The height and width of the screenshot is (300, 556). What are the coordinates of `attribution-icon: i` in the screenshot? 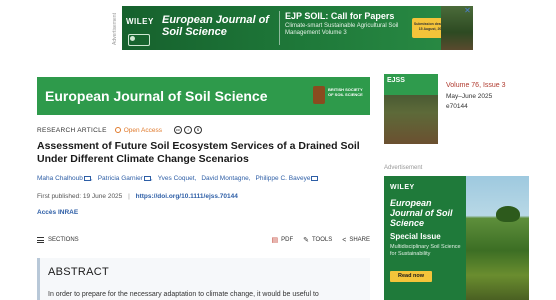 It's located at (188, 130).